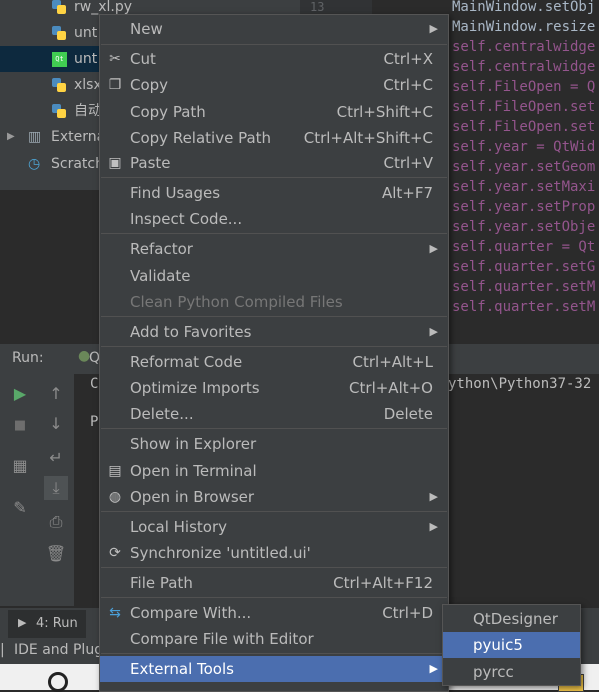 Image resolution: width=599 pixels, height=692 pixels. What do you see at coordinates (274, 583) in the screenshot?
I see `menu-item-file-path: File Path Ctrl+Alt+F12` at bounding box center [274, 583].